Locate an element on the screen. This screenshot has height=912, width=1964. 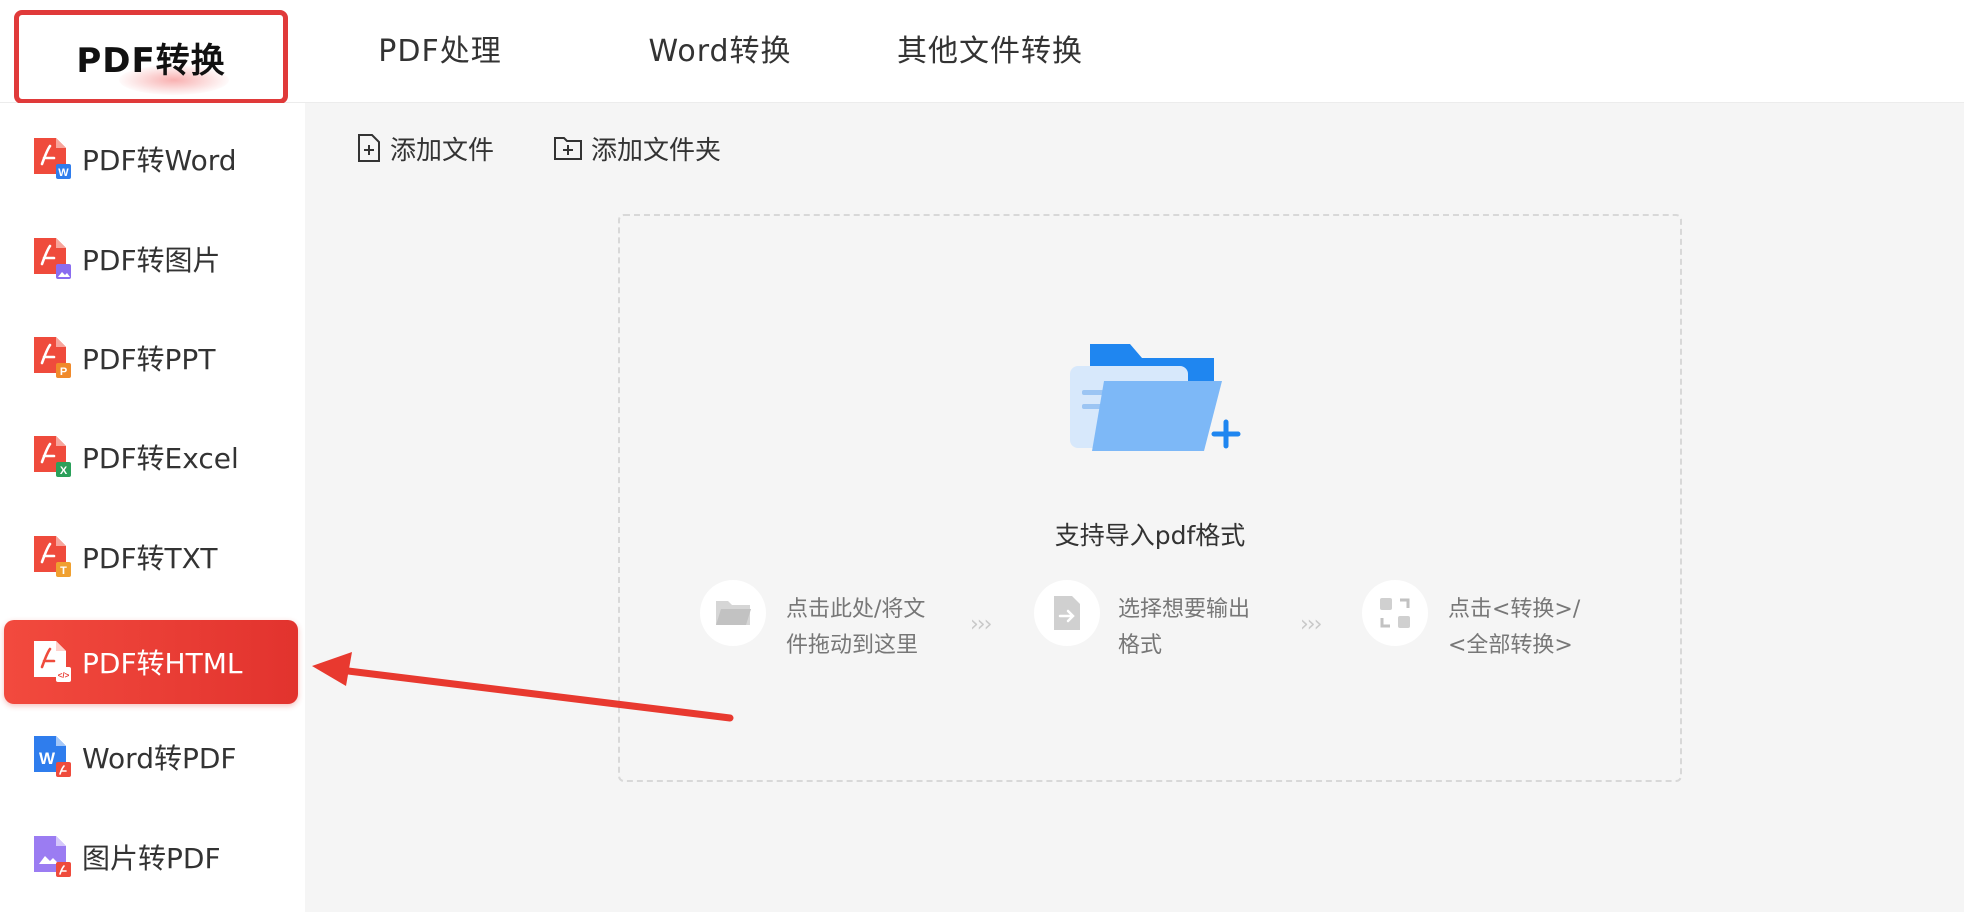
annotation-arrow-icon is located at coordinates (523, 687).